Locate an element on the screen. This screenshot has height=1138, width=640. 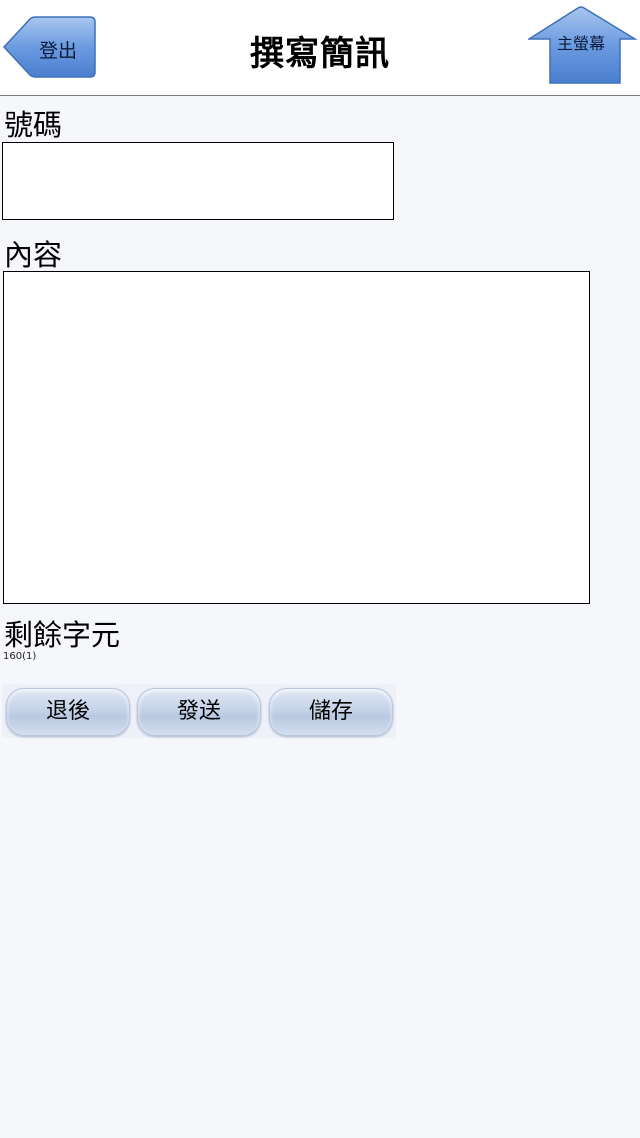
phone-number-label: 號碼 is located at coordinates (33, 125).